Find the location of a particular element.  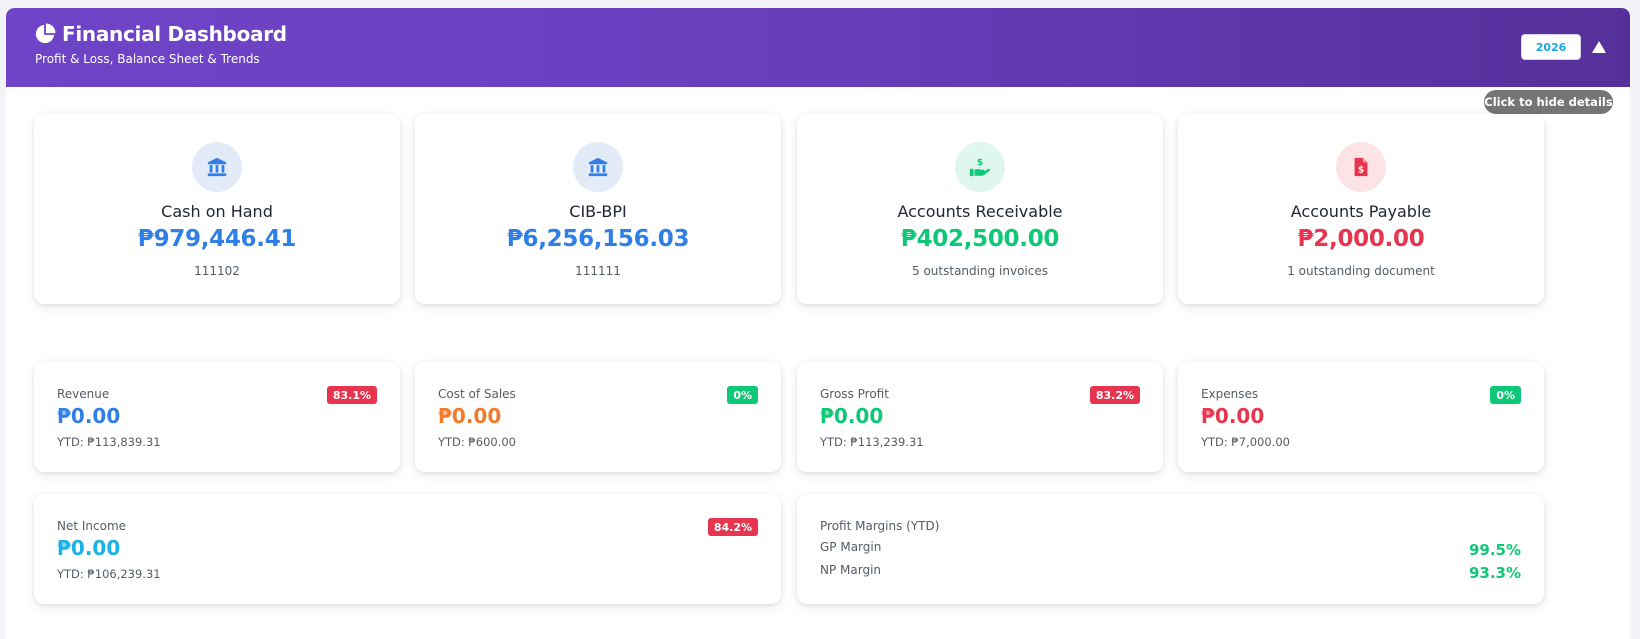

metric-ytd: YTD: ₱600.00 is located at coordinates (477, 442).